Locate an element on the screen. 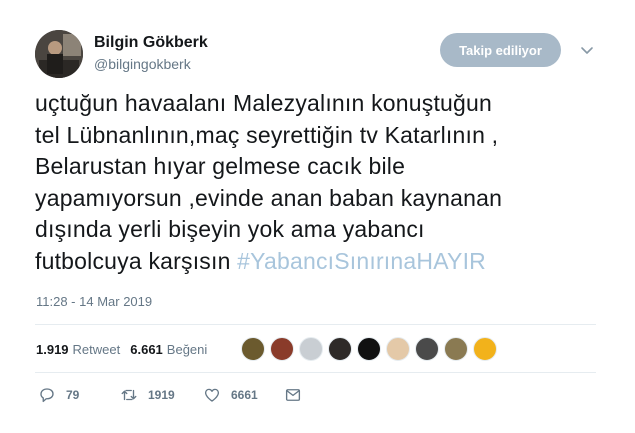  action-bar: 79 1919 6661 is located at coordinates (170, 395).